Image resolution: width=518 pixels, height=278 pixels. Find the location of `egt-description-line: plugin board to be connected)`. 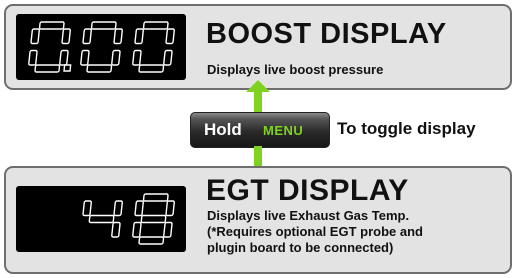

egt-description-line: plugin board to be connected) is located at coordinates (300, 247).